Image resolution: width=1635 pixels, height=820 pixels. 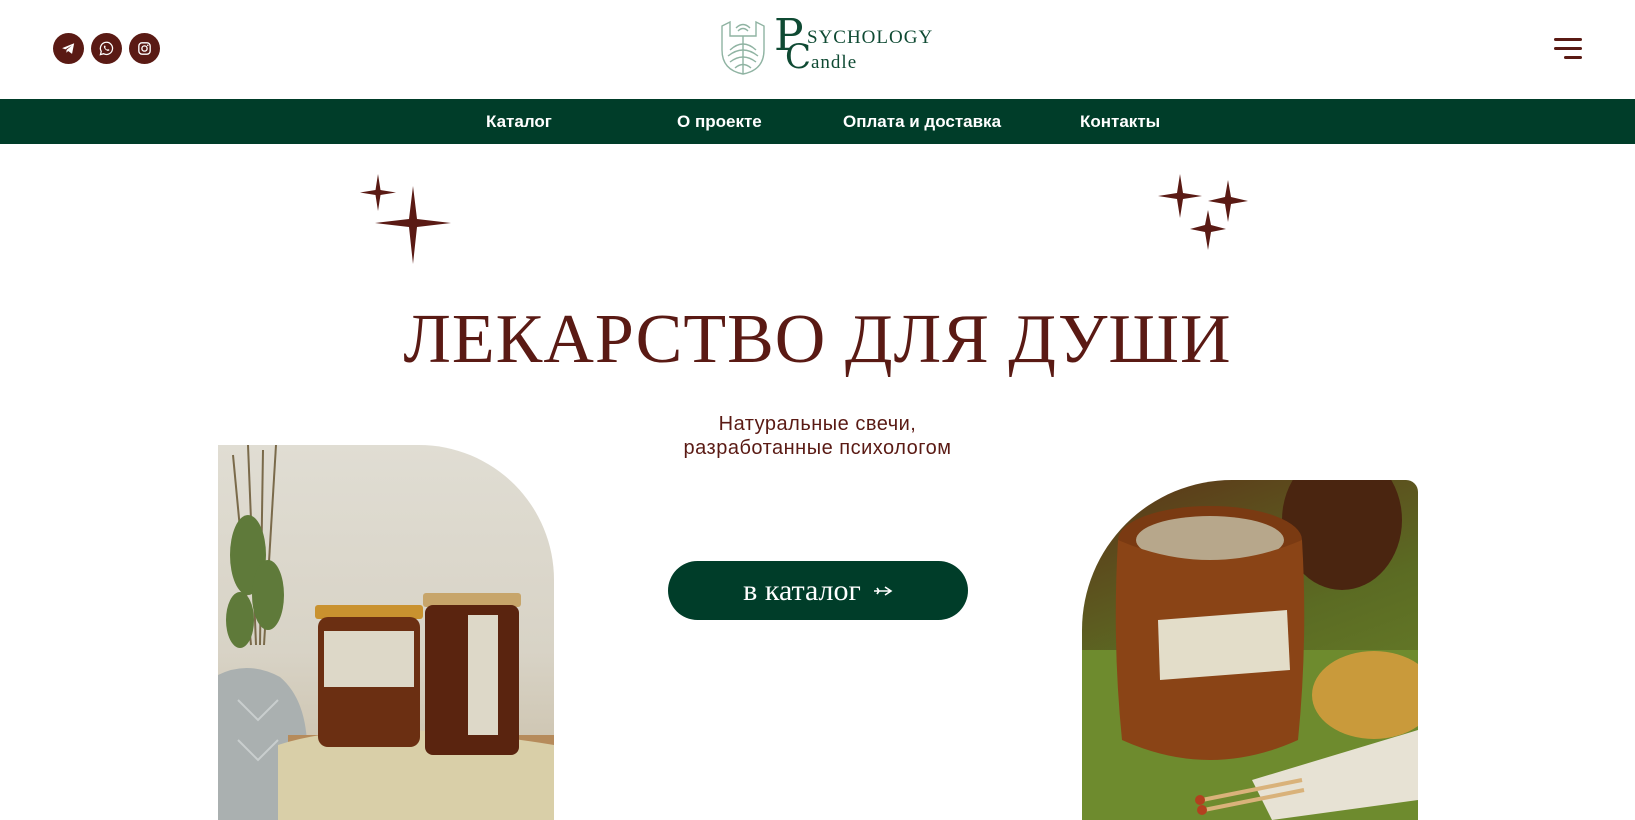 I want to click on nav-item-payment-delivery: Оплата и доставка, so click(x=922, y=121).